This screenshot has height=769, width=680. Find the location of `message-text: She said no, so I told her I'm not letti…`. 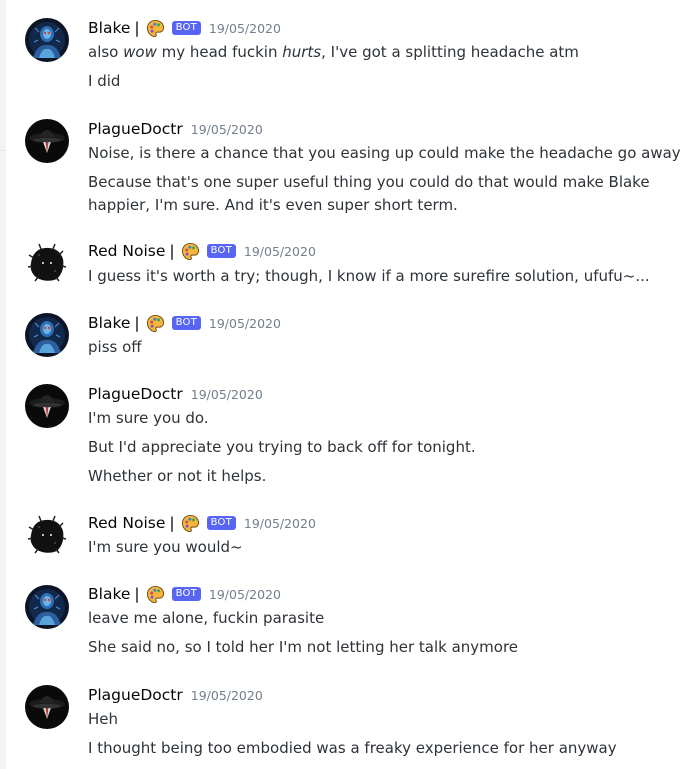

message-text: She said no, so I told her I'm not letti… is located at coordinates (303, 647).